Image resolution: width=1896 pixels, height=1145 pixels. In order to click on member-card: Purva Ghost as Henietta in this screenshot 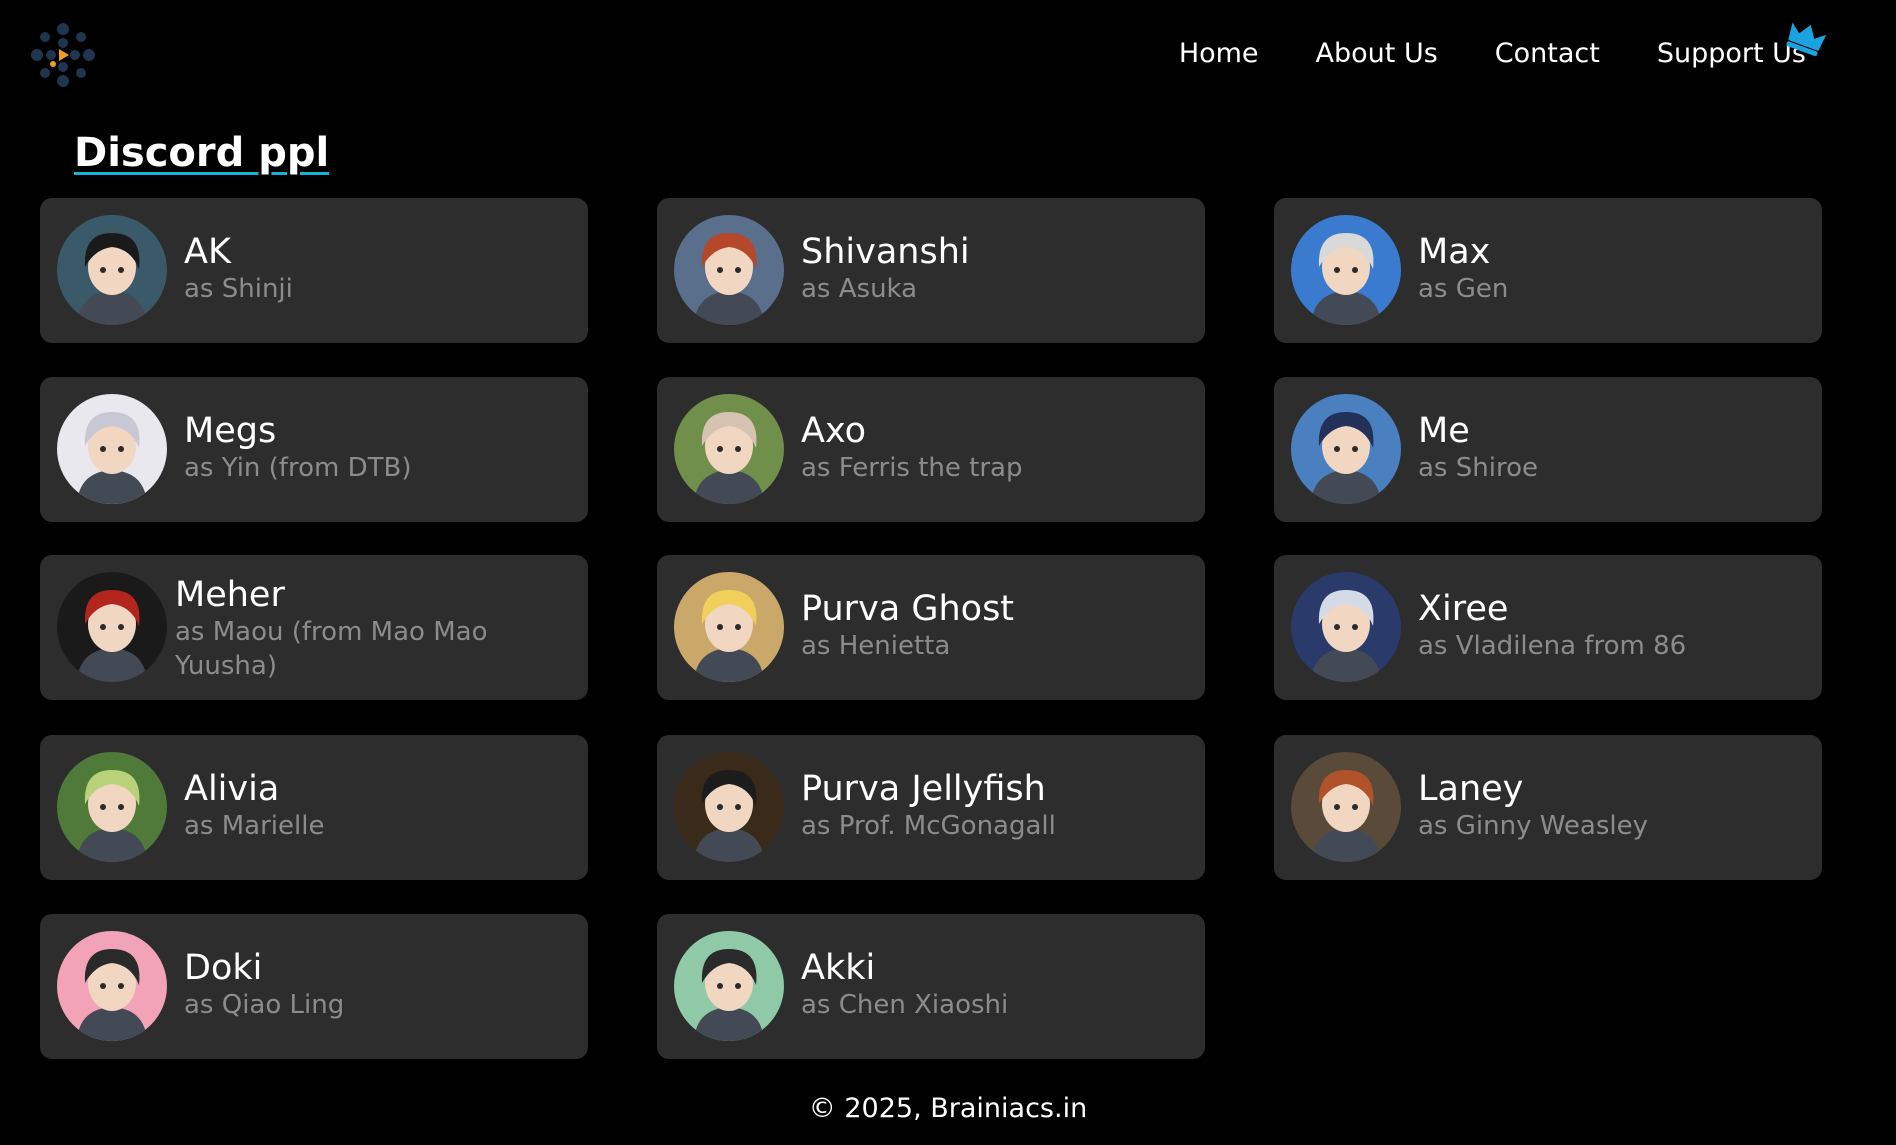, I will do `click(931, 627)`.